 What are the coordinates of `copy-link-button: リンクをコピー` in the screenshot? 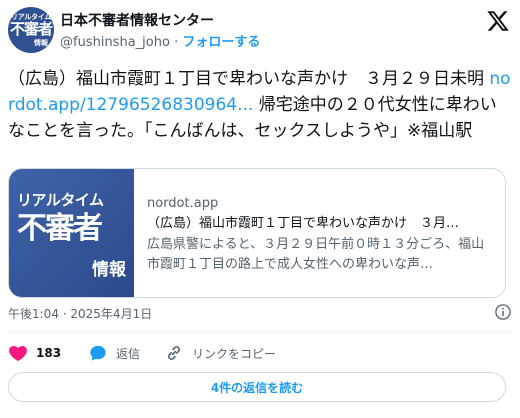 It's located at (220, 353).